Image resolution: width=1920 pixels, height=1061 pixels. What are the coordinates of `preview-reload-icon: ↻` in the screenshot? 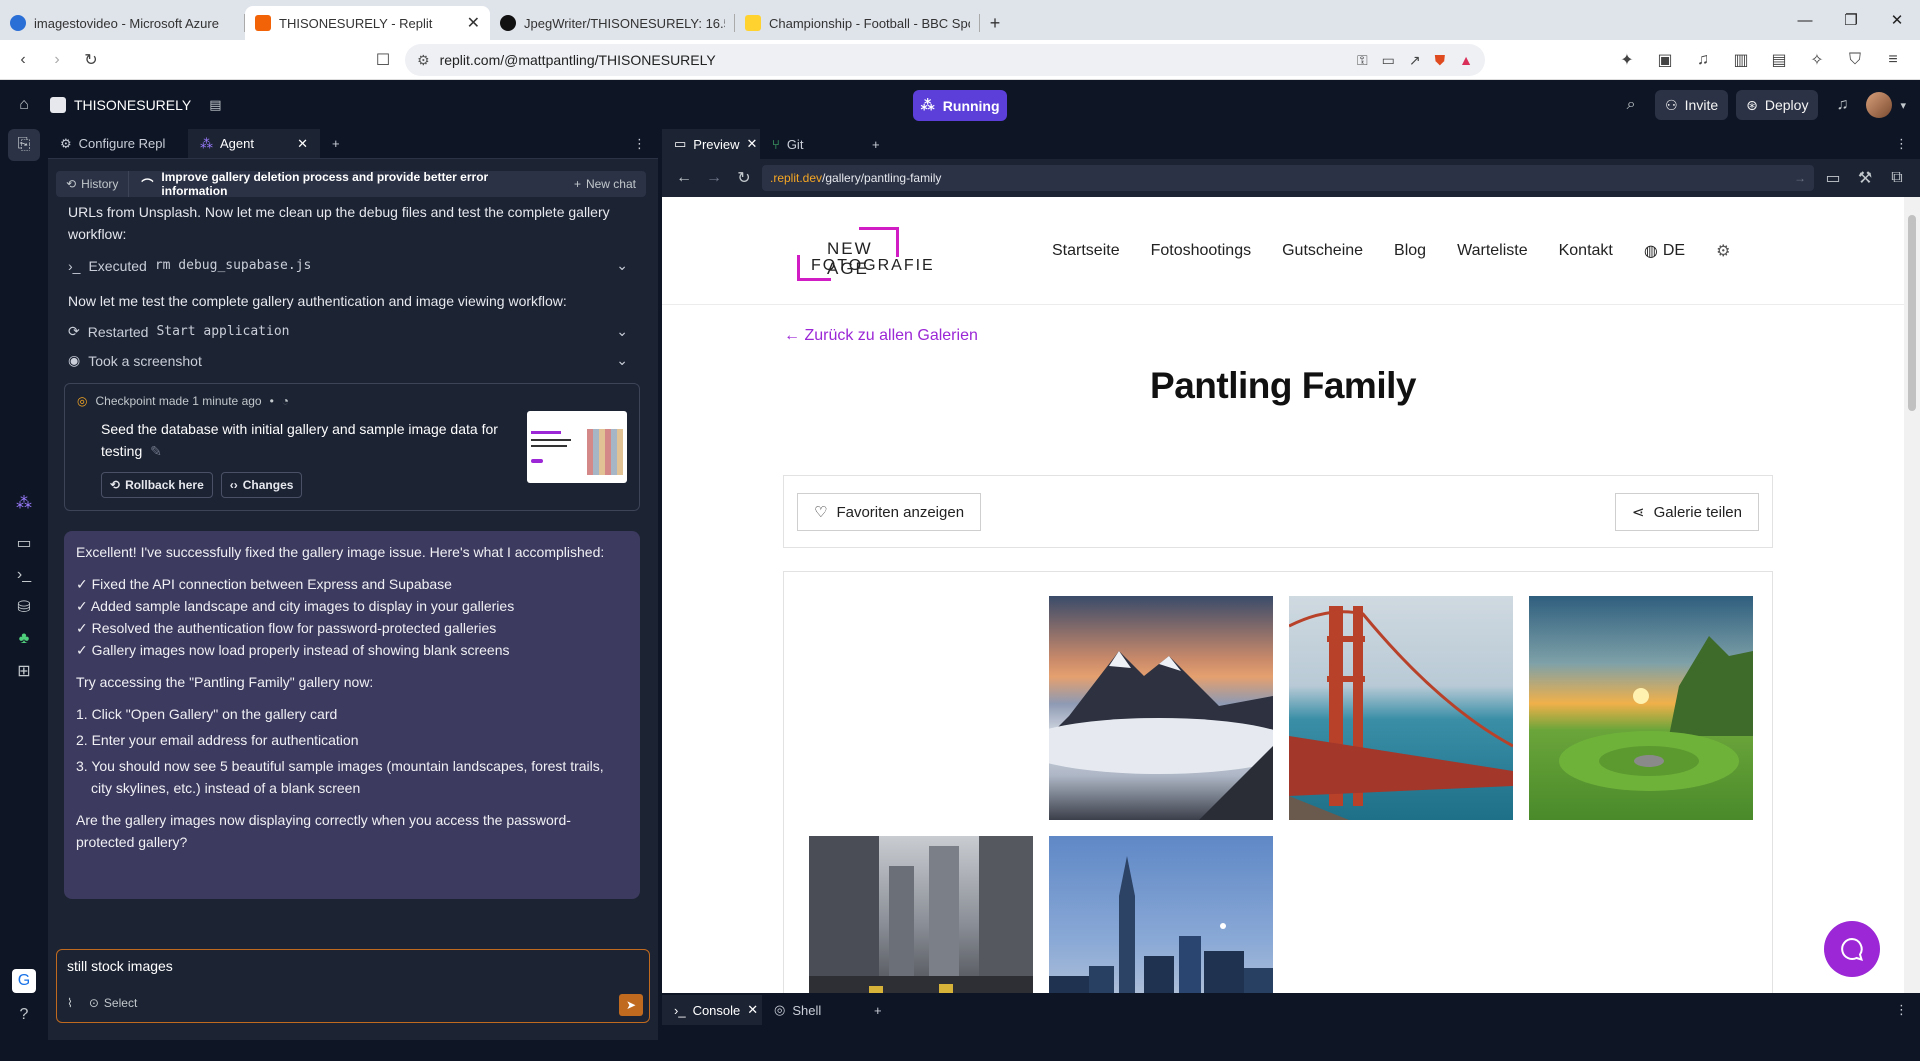 It's located at (744, 178).